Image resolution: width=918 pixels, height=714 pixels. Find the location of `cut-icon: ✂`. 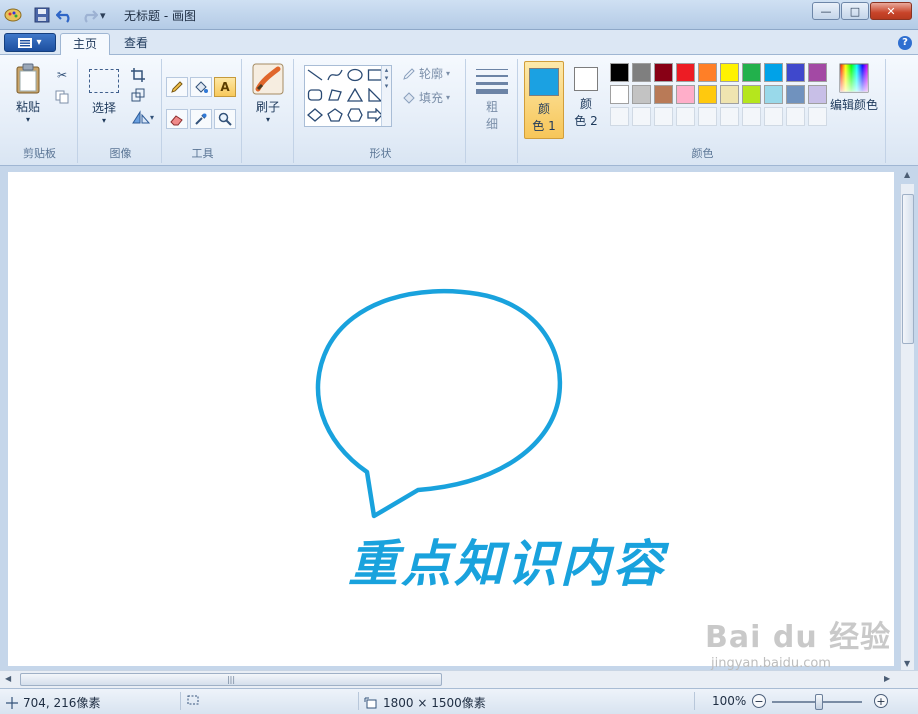

cut-icon: ✂ is located at coordinates (62, 75).